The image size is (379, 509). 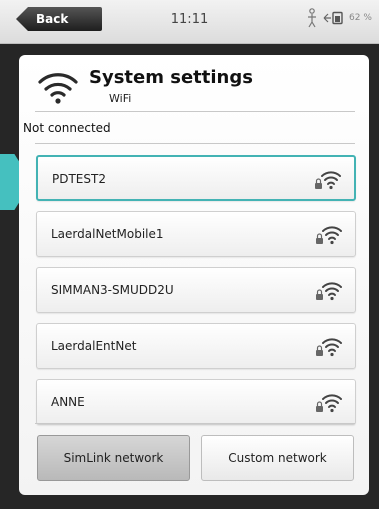 I want to click on panel-header: System settings WiFi, so click(x=197, y=90).